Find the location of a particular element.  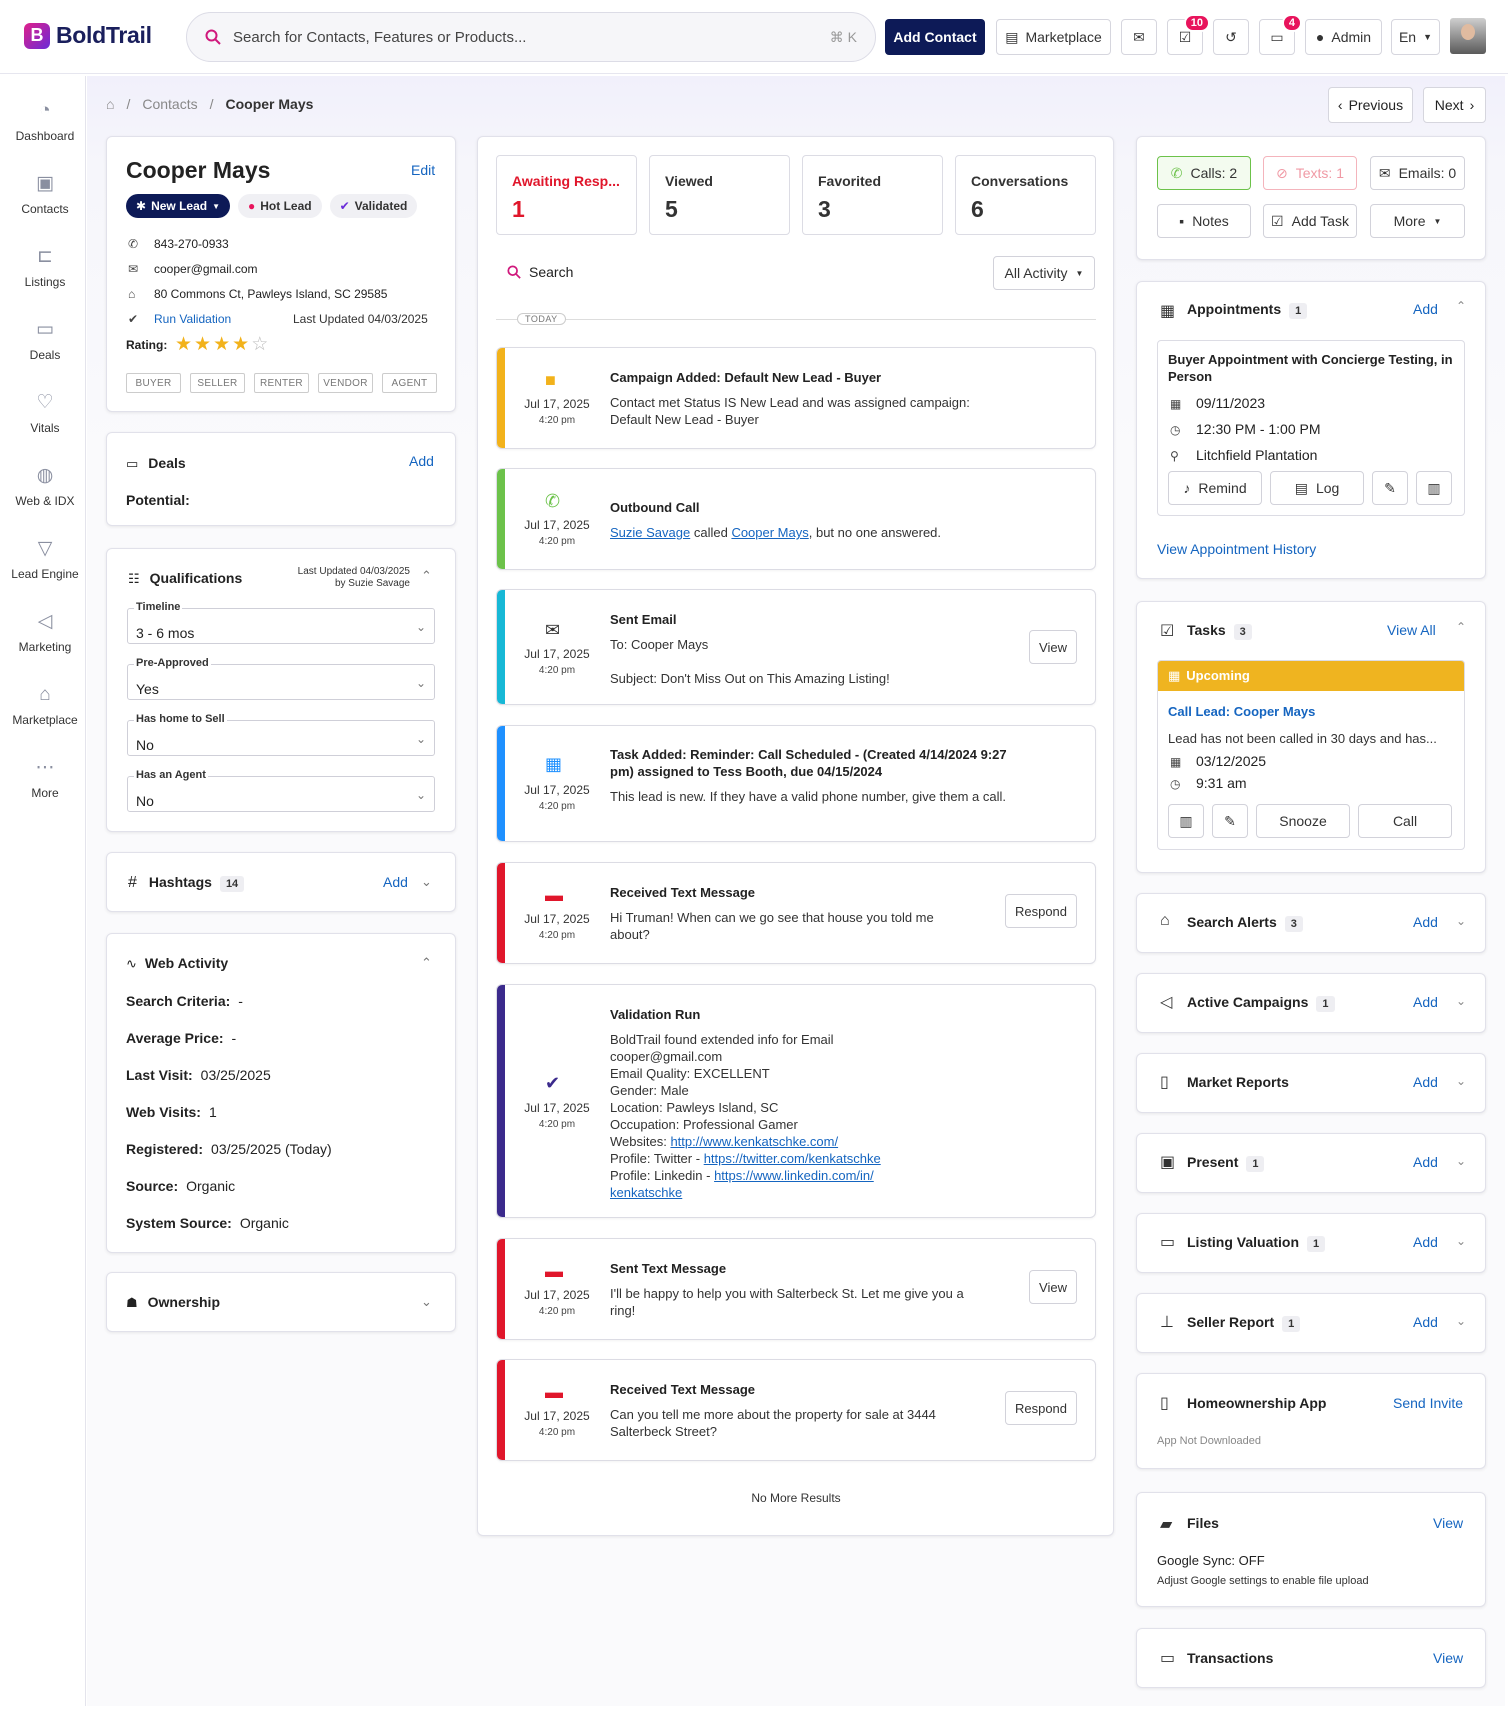

emails-button: ✉ Emails: 0 is located at coordinates (1417, 173).